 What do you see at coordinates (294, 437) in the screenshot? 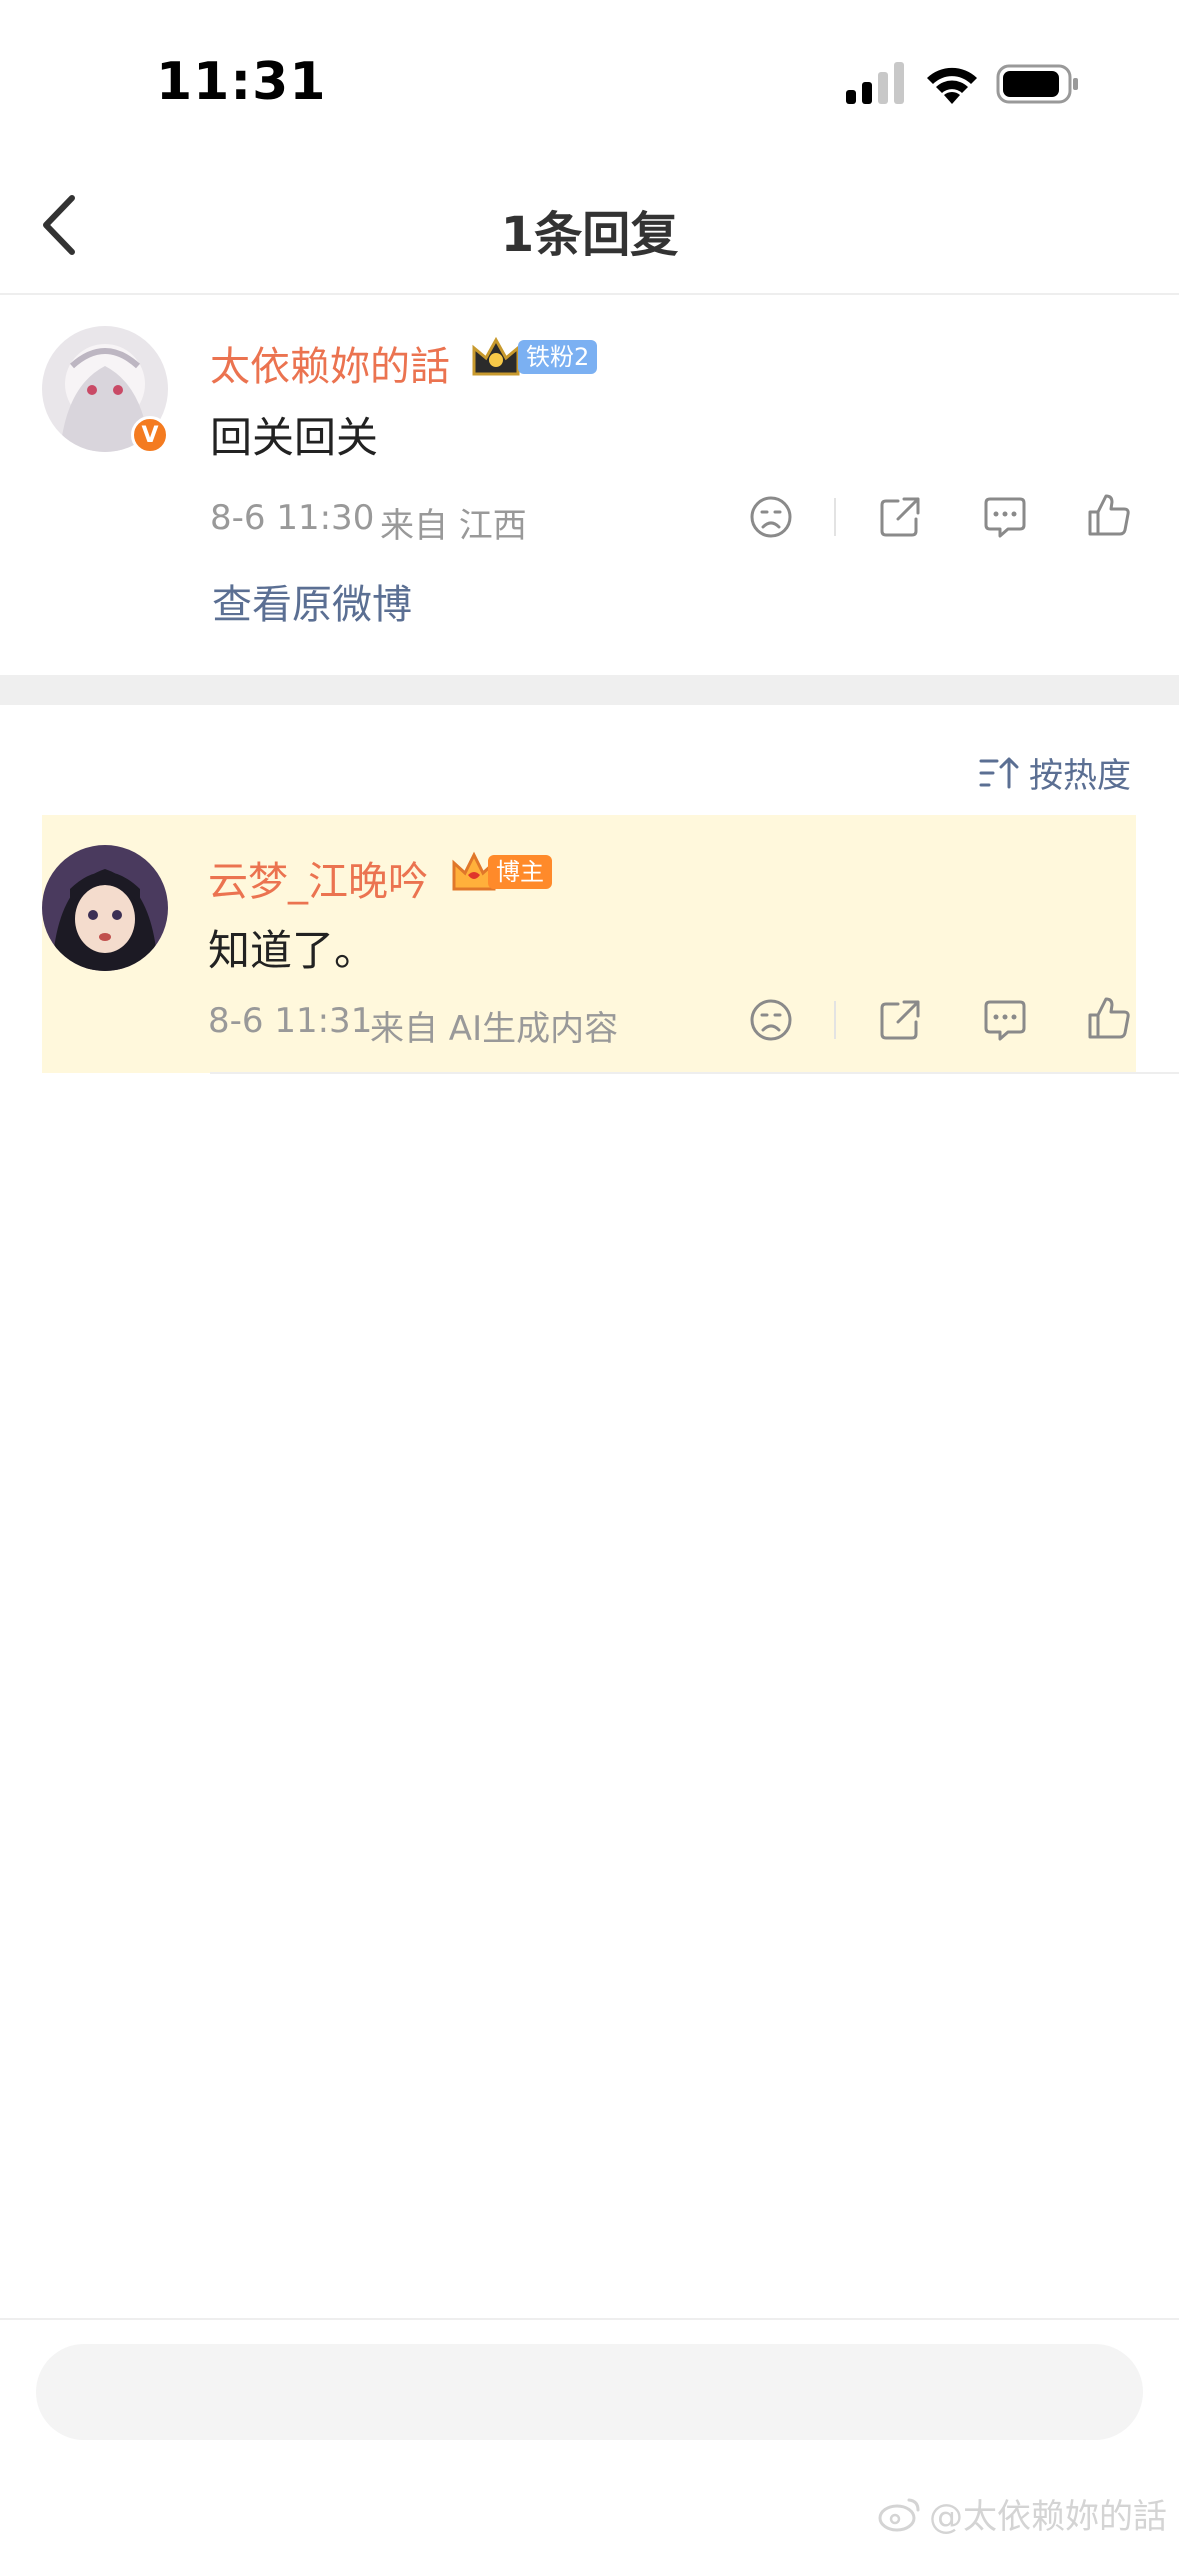
I see `comment-text: 回关回关` at bounding box center [294, 437].